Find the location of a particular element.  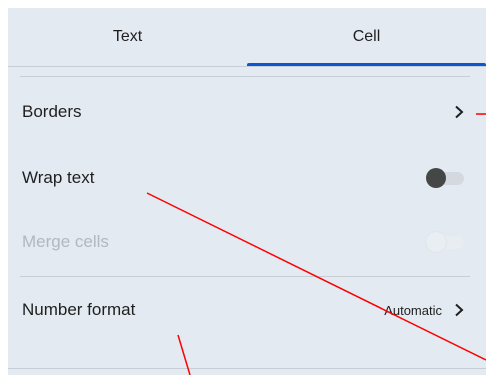

wrap-text-toggle is located at coordinates (446, 178).